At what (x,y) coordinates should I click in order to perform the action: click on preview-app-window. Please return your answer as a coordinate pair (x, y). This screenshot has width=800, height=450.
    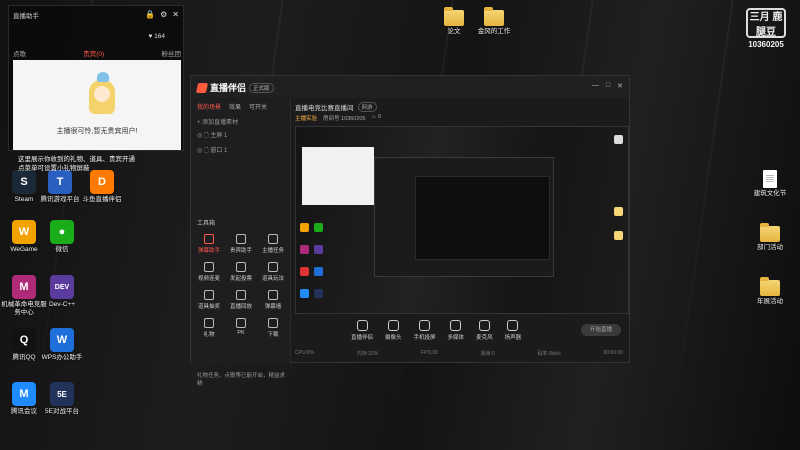
    Looking at the image, I should click on (464, 217).